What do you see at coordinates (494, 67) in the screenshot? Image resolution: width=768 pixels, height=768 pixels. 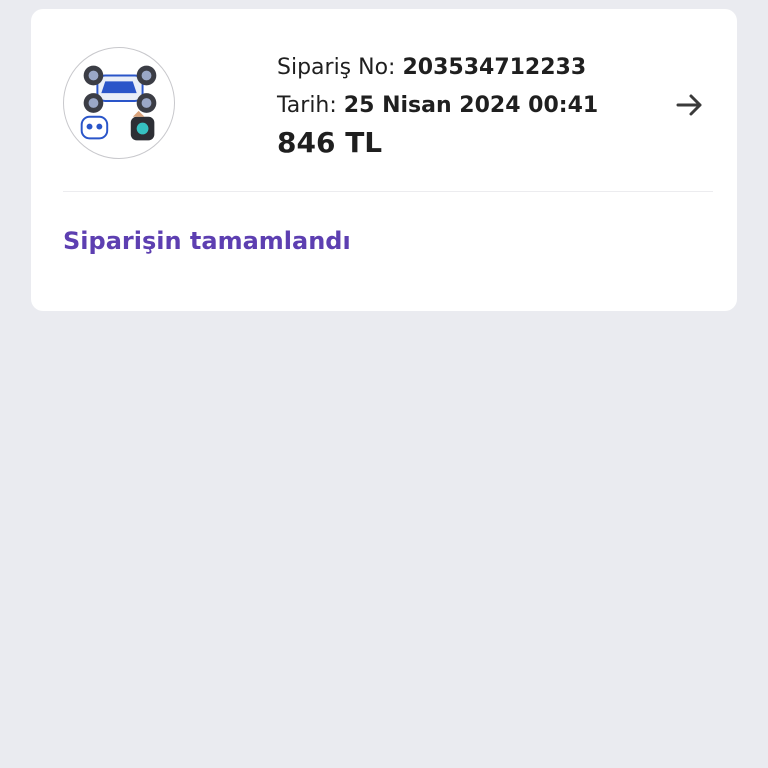 I see `order-number-value: 203534712233` at bounding box center [494, 67].